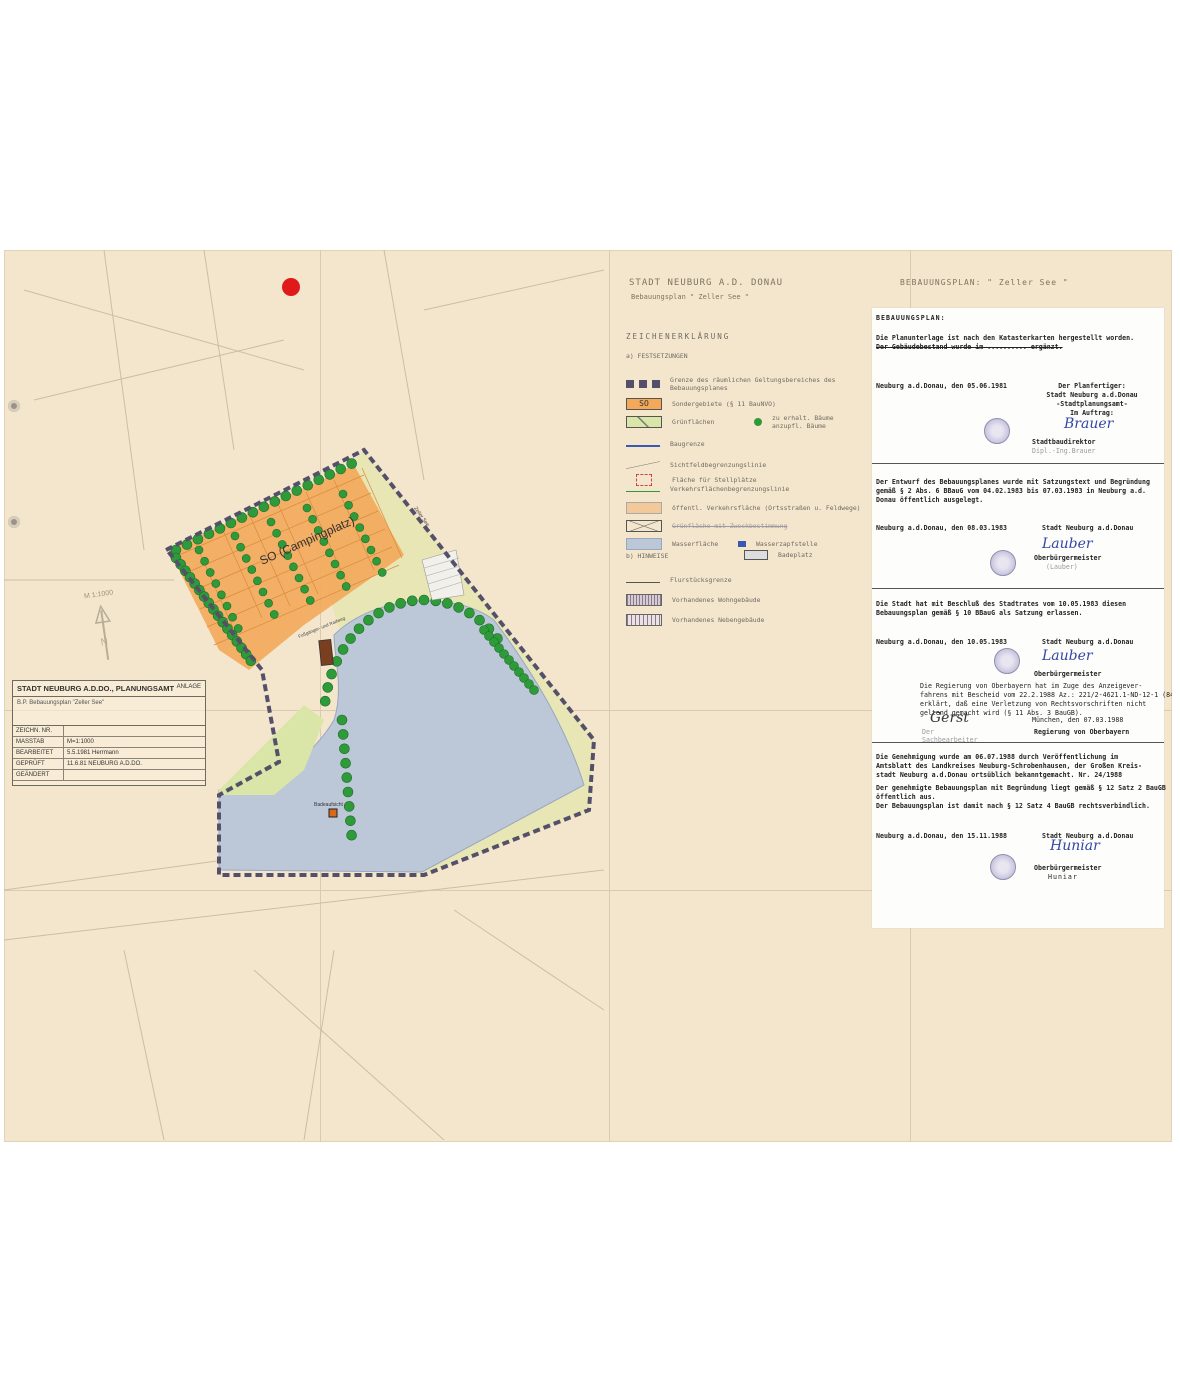 The height and width of the screenshot is (1374, 1180). Describe the element at coordinates (718, 465) in the screenshot. I see `legend-item-sight: Sichtfeldbegrenzungslinie` at that location.